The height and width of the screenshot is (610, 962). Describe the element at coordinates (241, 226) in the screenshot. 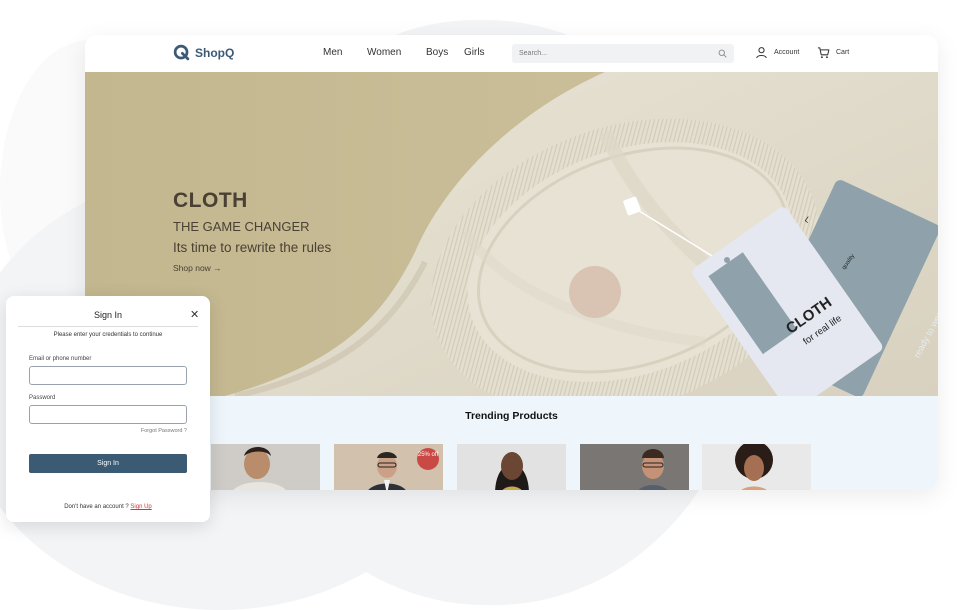

I see `hero-subtitle: THE GAME CHANGER` at that location.